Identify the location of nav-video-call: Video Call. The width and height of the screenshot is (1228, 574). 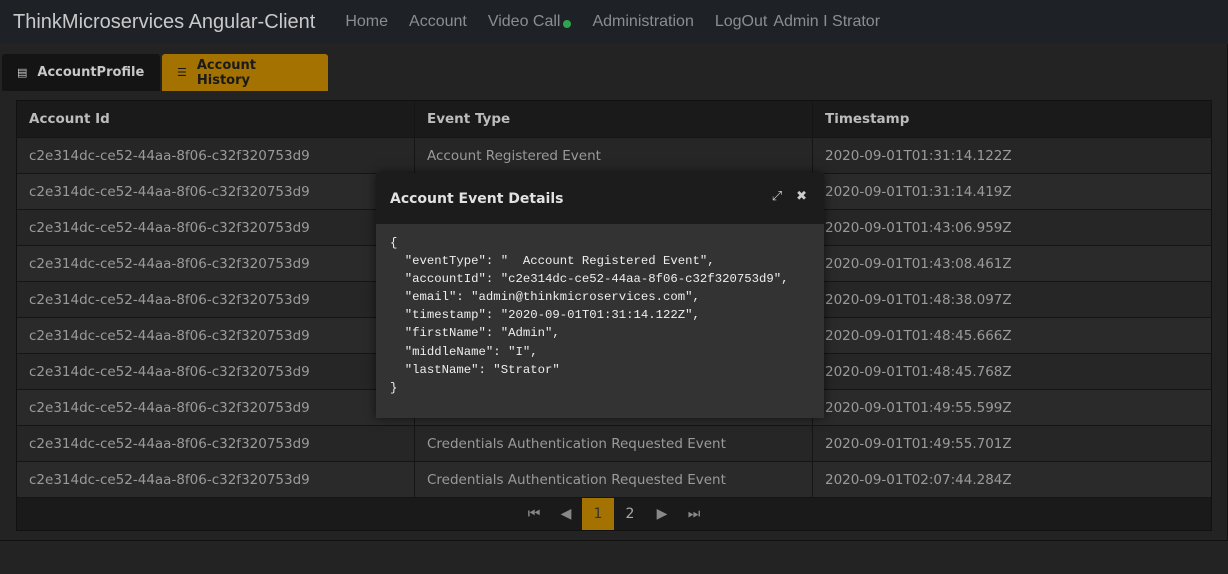
(530, 22).